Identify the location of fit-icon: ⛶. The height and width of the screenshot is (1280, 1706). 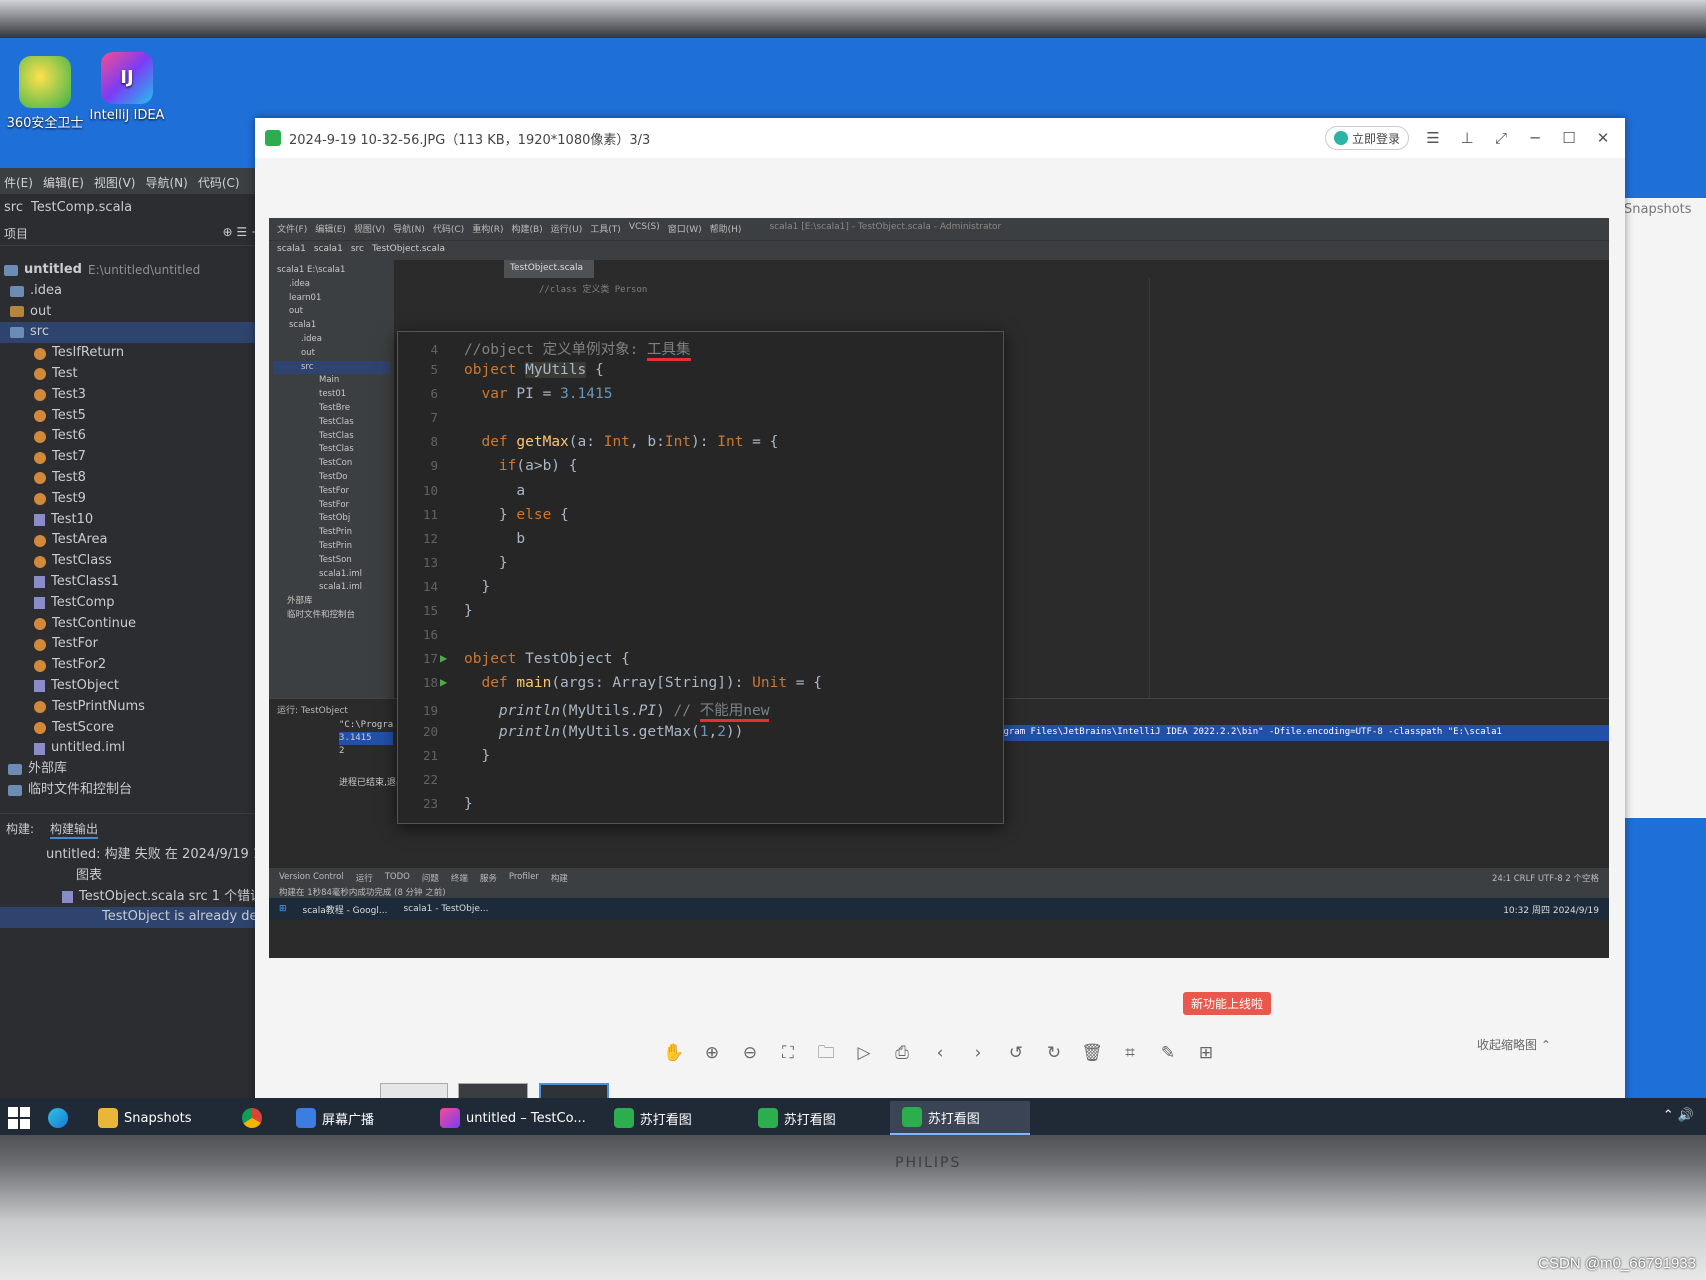
(788, 1053).